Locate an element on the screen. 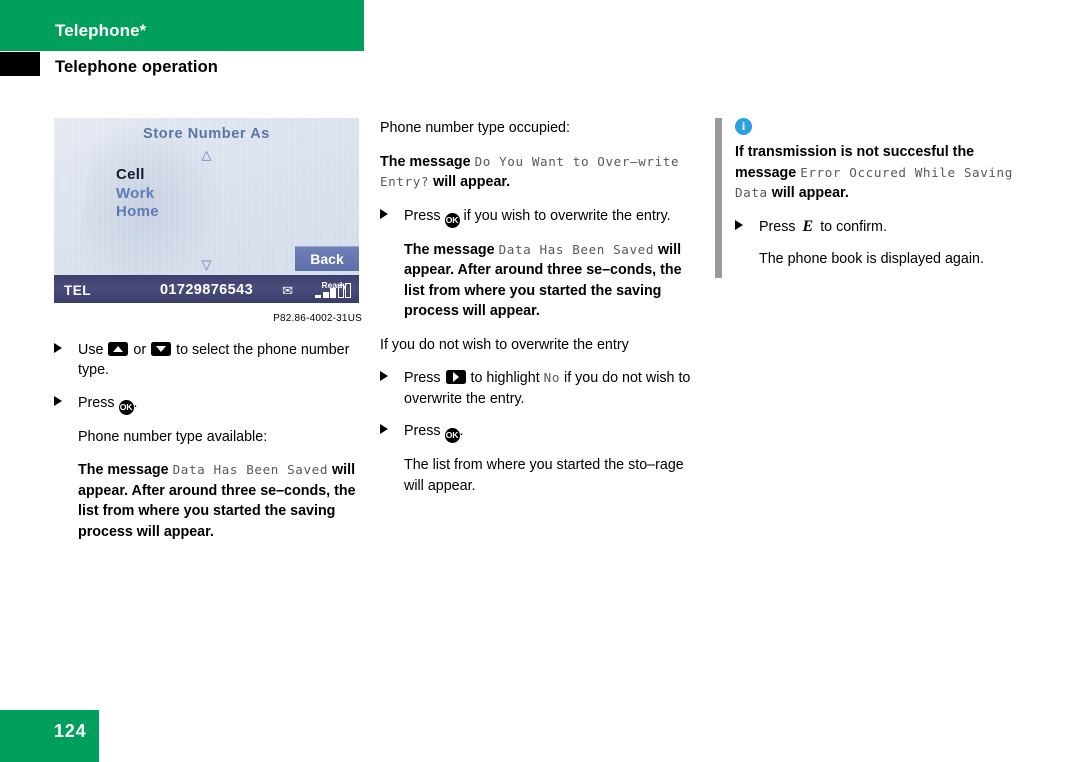  back-button: Back is located at coordinates (327, 258).